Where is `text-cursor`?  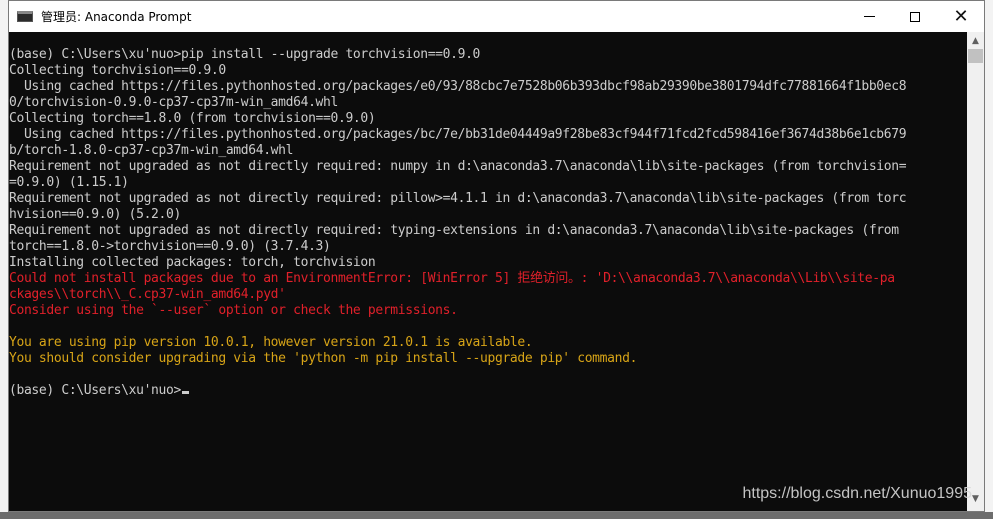 text-cursor is located at coordinates (185, 392).